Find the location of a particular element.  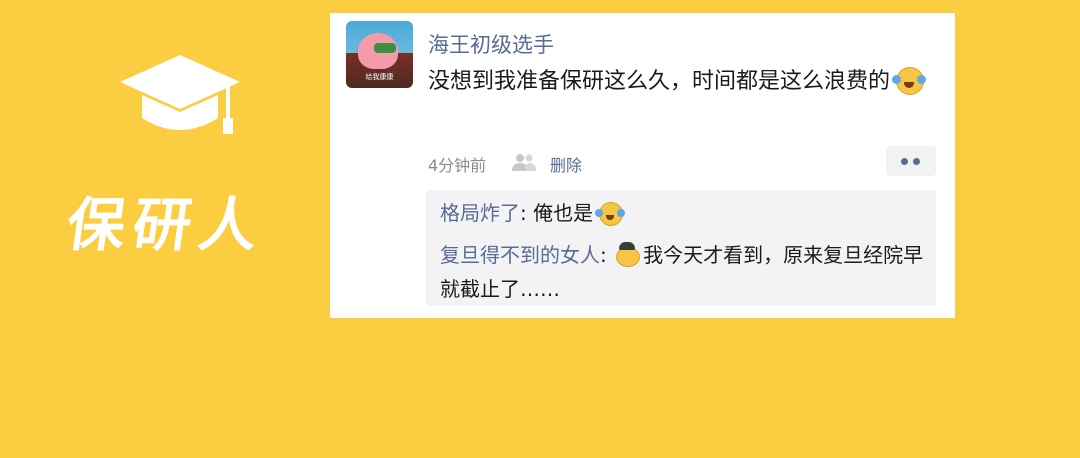

more-dots-icon is located at coordinates (911, 161).